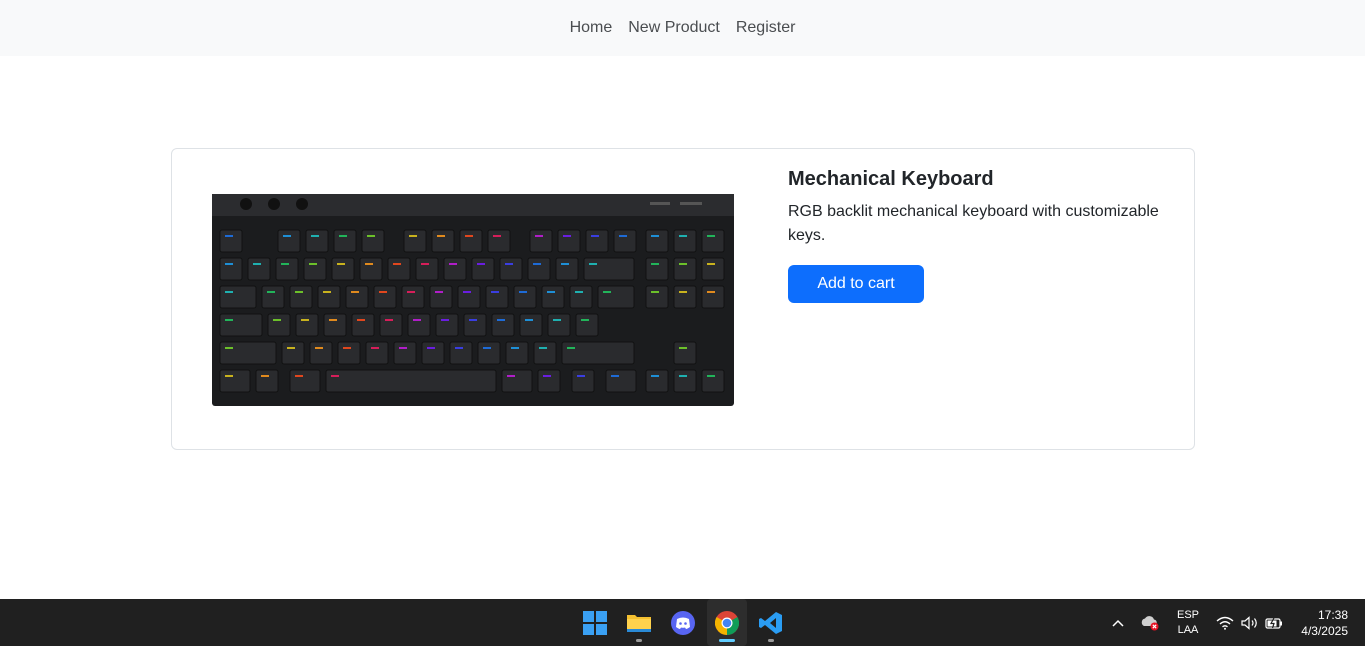 The width and height of the screenshot is (1365, 646). I want to click on system-clock: 17:38 4/3/2025, so click(1319, 622).